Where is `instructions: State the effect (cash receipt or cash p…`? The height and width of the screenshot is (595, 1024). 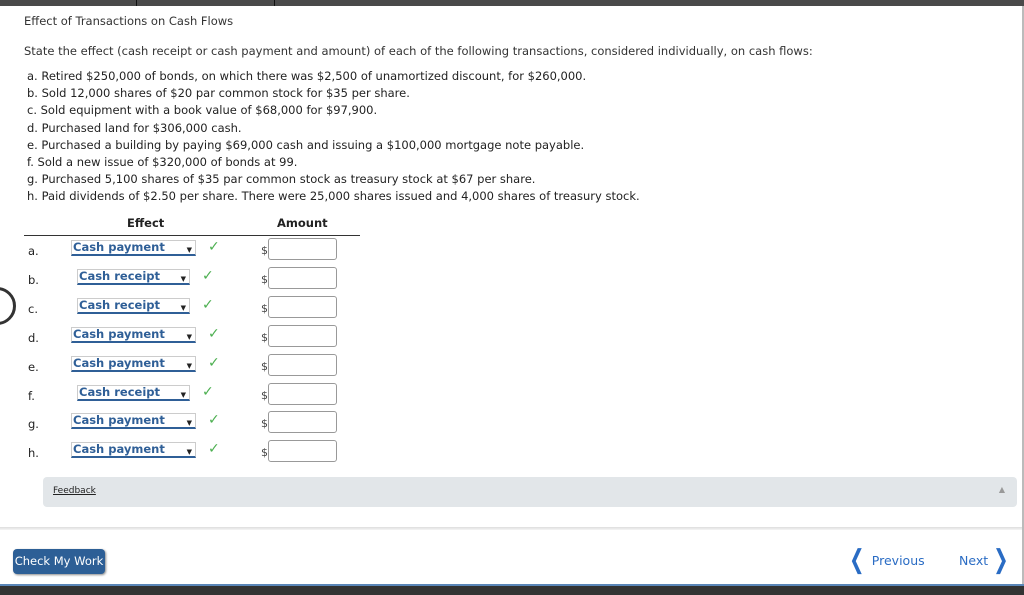
instructions: State the effect (cash receipt or cash p… is located at coordinates (418, 51).